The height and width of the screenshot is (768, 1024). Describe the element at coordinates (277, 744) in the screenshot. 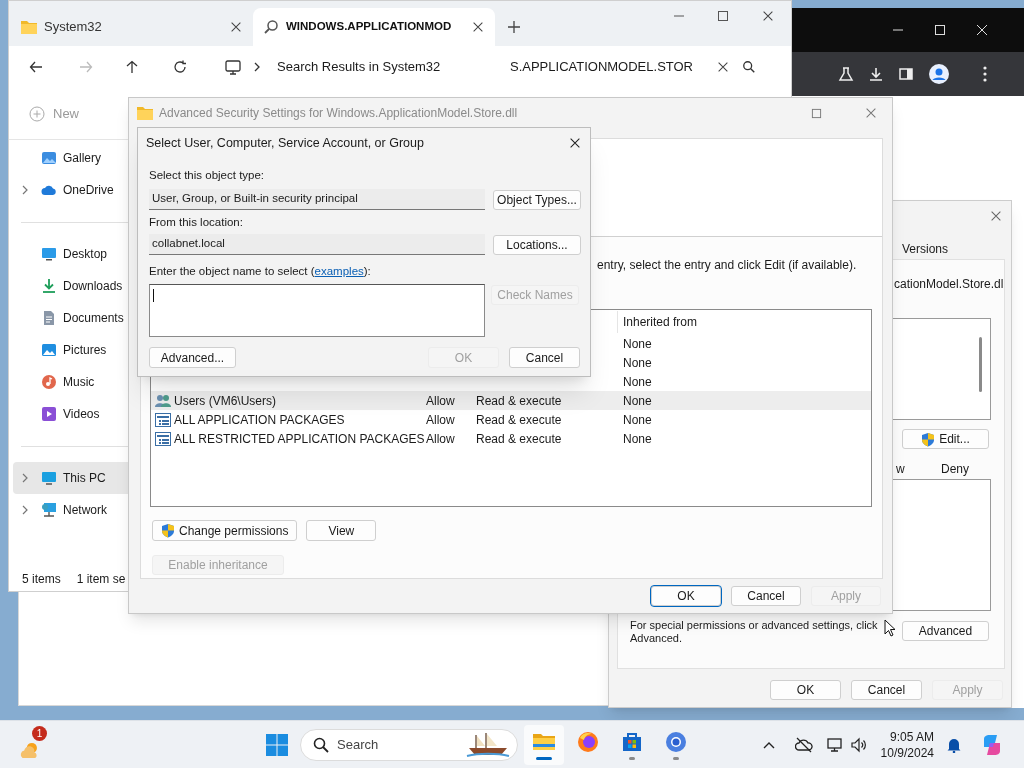

I see `windows-start-icon` at that location.